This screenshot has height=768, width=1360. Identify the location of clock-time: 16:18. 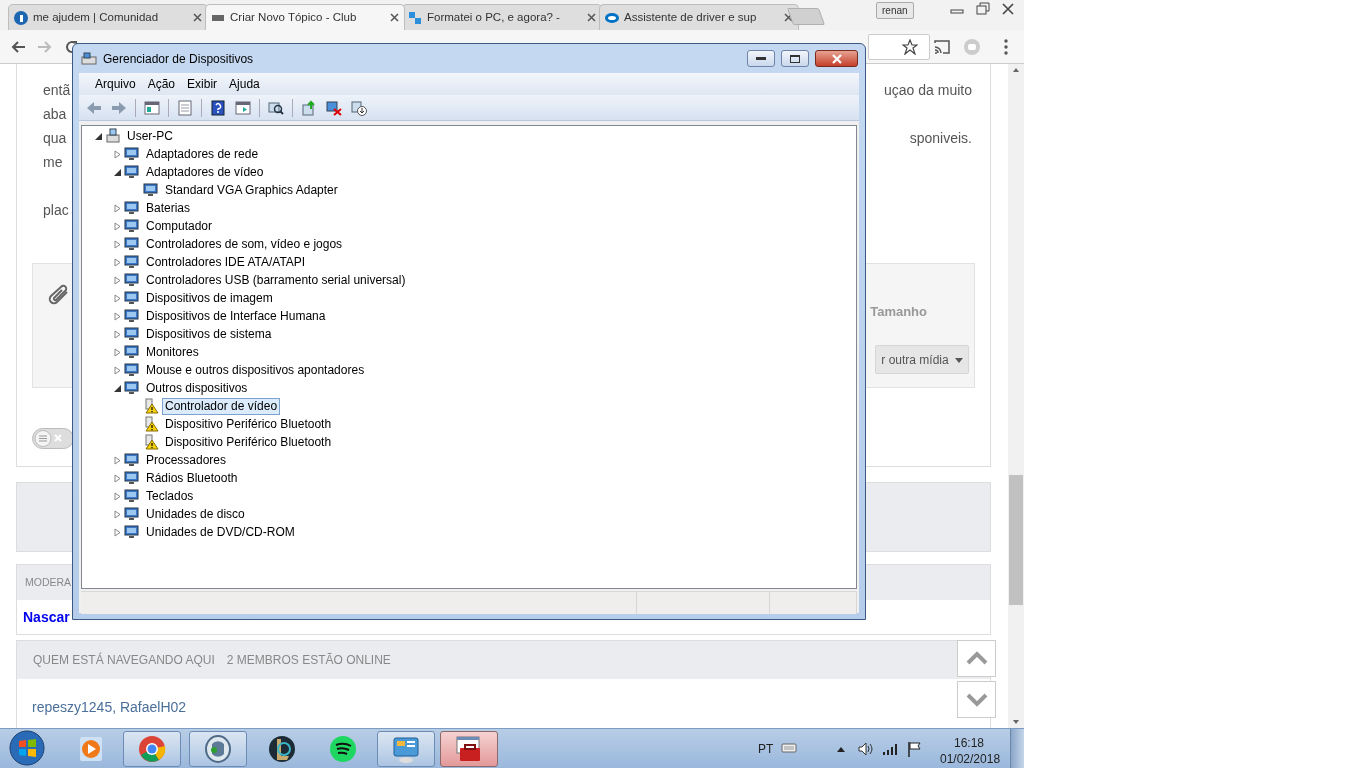
(969, 743).